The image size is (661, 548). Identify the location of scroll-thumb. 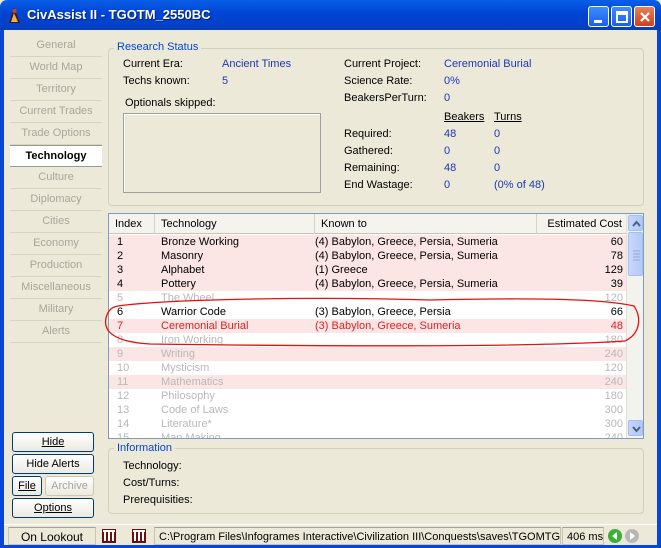
(635, 254).